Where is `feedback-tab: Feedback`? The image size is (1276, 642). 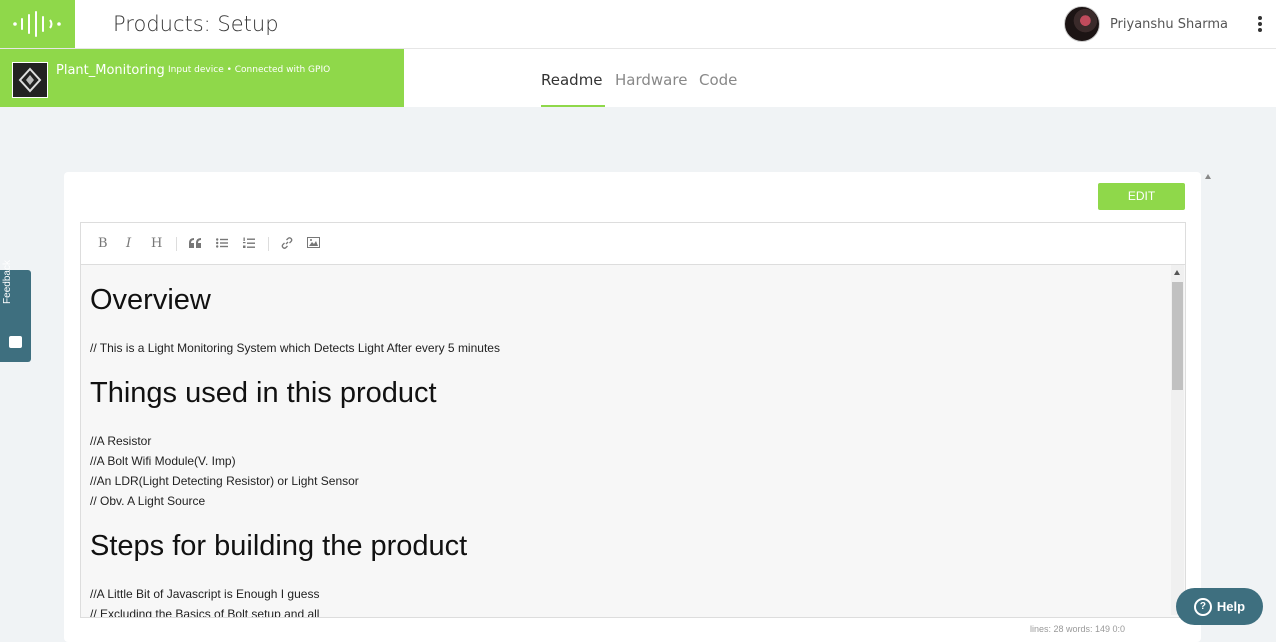 feedback-tab: Feedback is located at coordinates (15, 311).